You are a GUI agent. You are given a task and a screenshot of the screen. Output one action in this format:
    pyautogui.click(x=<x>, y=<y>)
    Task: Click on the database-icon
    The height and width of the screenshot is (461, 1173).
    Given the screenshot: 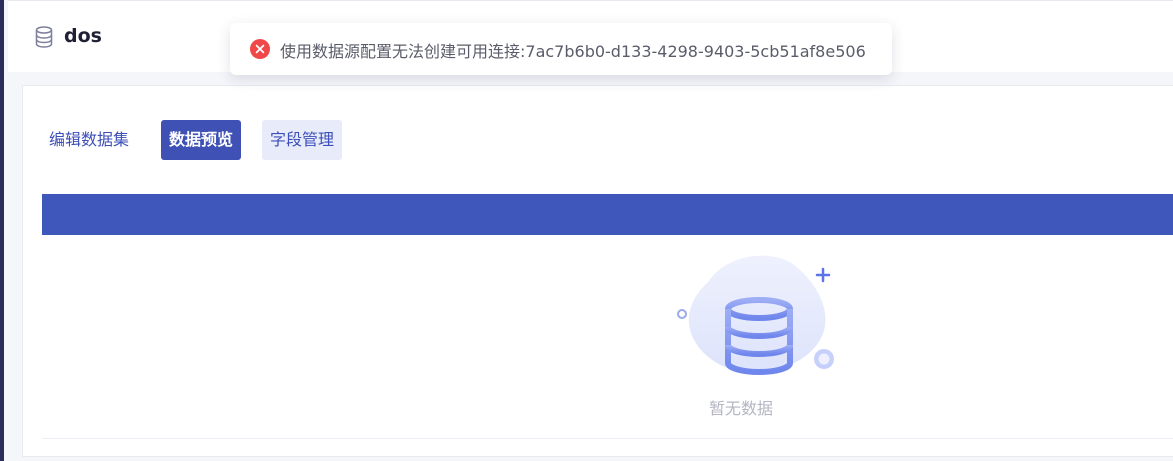 What is the action you would take?
    pyautogui.click(x=44, y=37)
    